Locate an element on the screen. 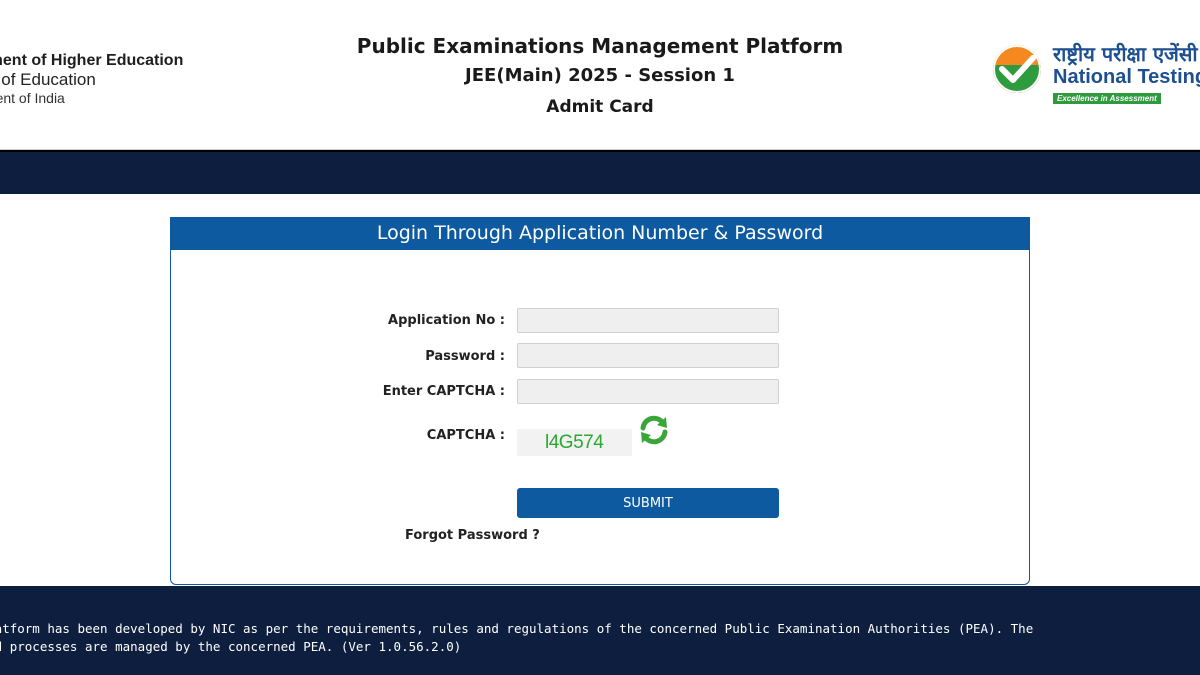 The height and width of the screenshot is (675, 1200). nta-hindi-name: राष्ट्रीय परीक्षा एजेंसी is located at coordinates (1125, 54).